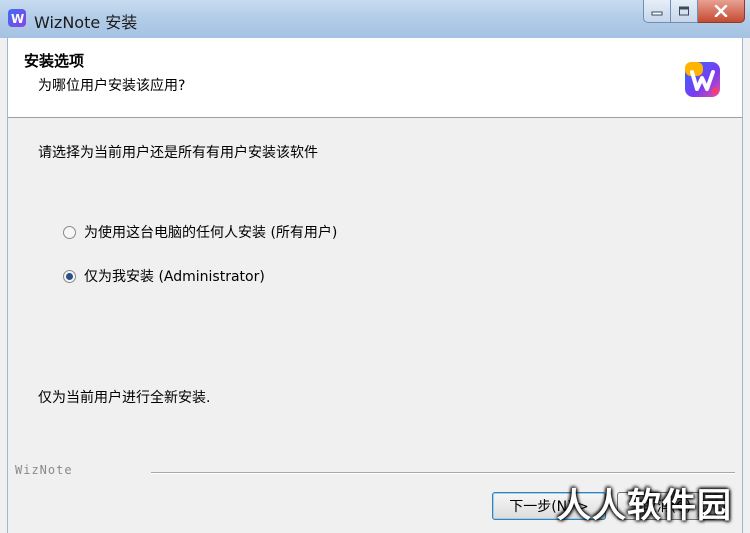 The height and width of the screenshot is (533, 750). I want to click on close-button, so click(721, 11).